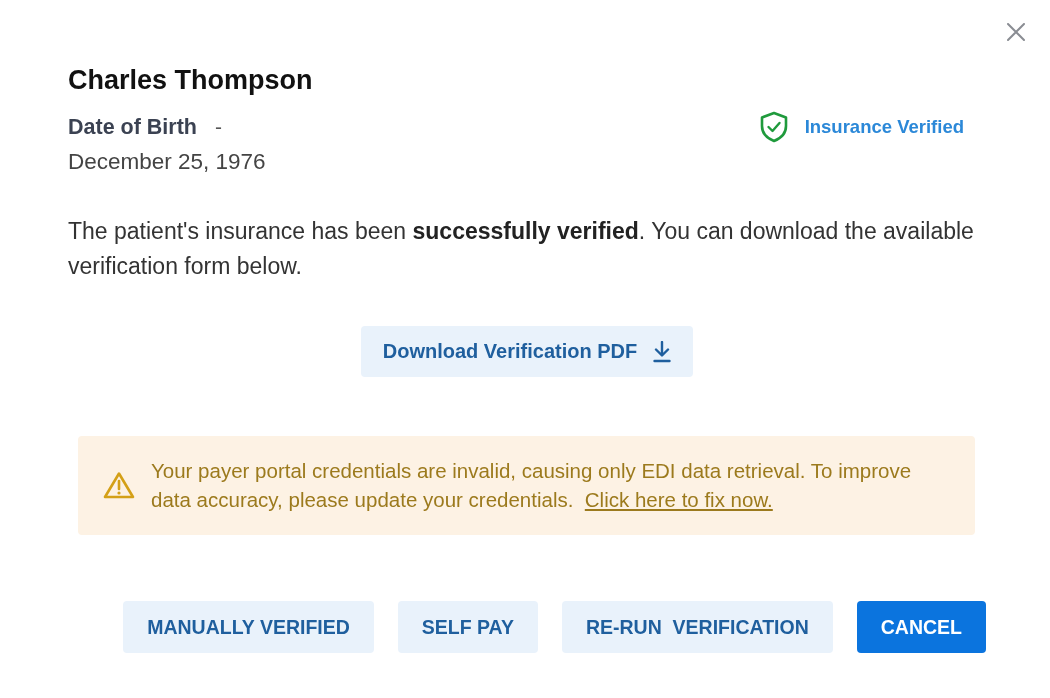 The height and width of the screenshot is (698, 1050). What do you see at coordinates (532, 485) in the screenshot?
I see `warning-message: Your payer portal credentials are invalid, causing only EDI data retrieval. To improve data accuracy, please update your credentials. Click here to fix now.` at bounding box center [532, 485].